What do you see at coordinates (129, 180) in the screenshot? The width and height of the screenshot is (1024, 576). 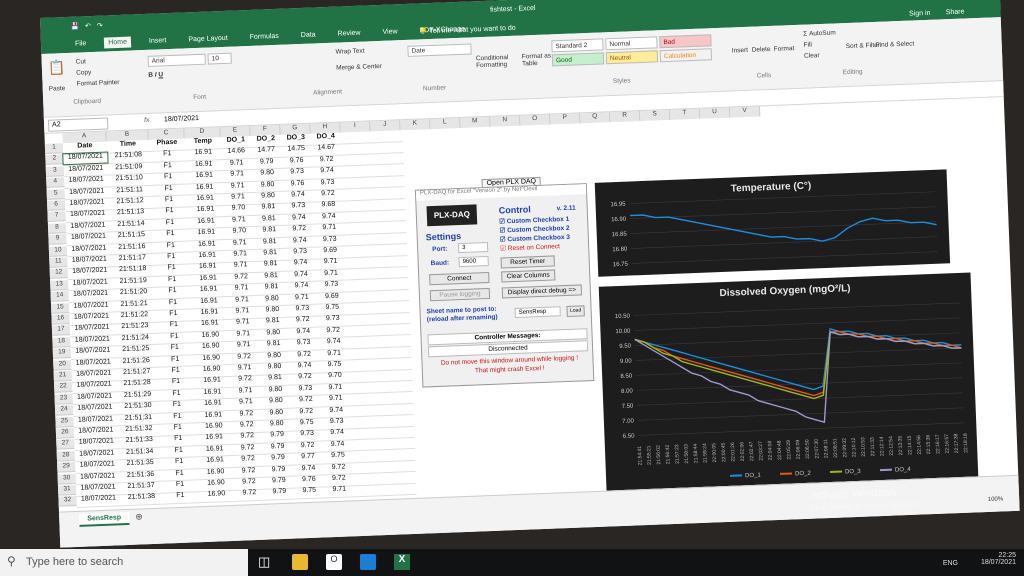 I see `table-cell: 21:51:10` at bounding box center [129, 180].